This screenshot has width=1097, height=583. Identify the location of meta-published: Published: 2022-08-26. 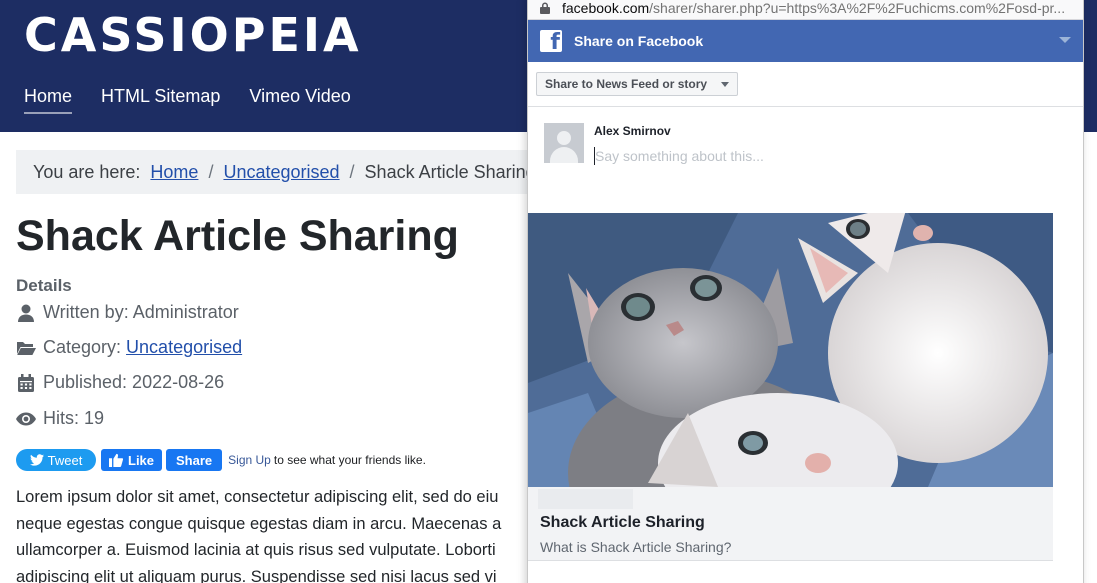
(120, 382).